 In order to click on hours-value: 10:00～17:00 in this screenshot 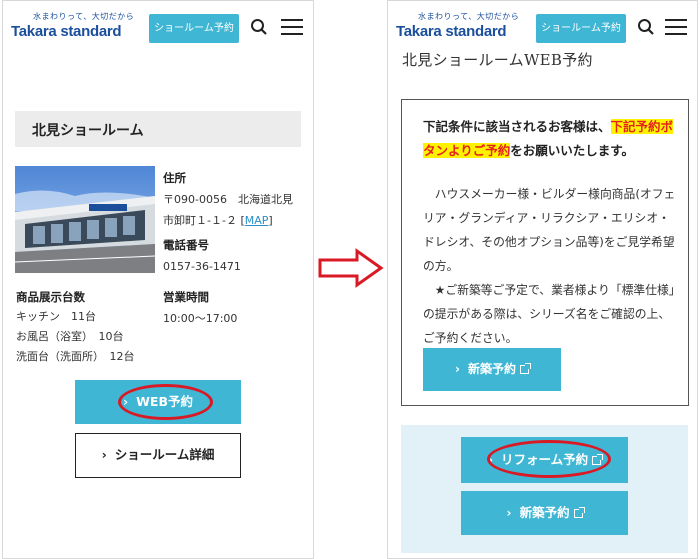, I will do `click(200, 318)`.